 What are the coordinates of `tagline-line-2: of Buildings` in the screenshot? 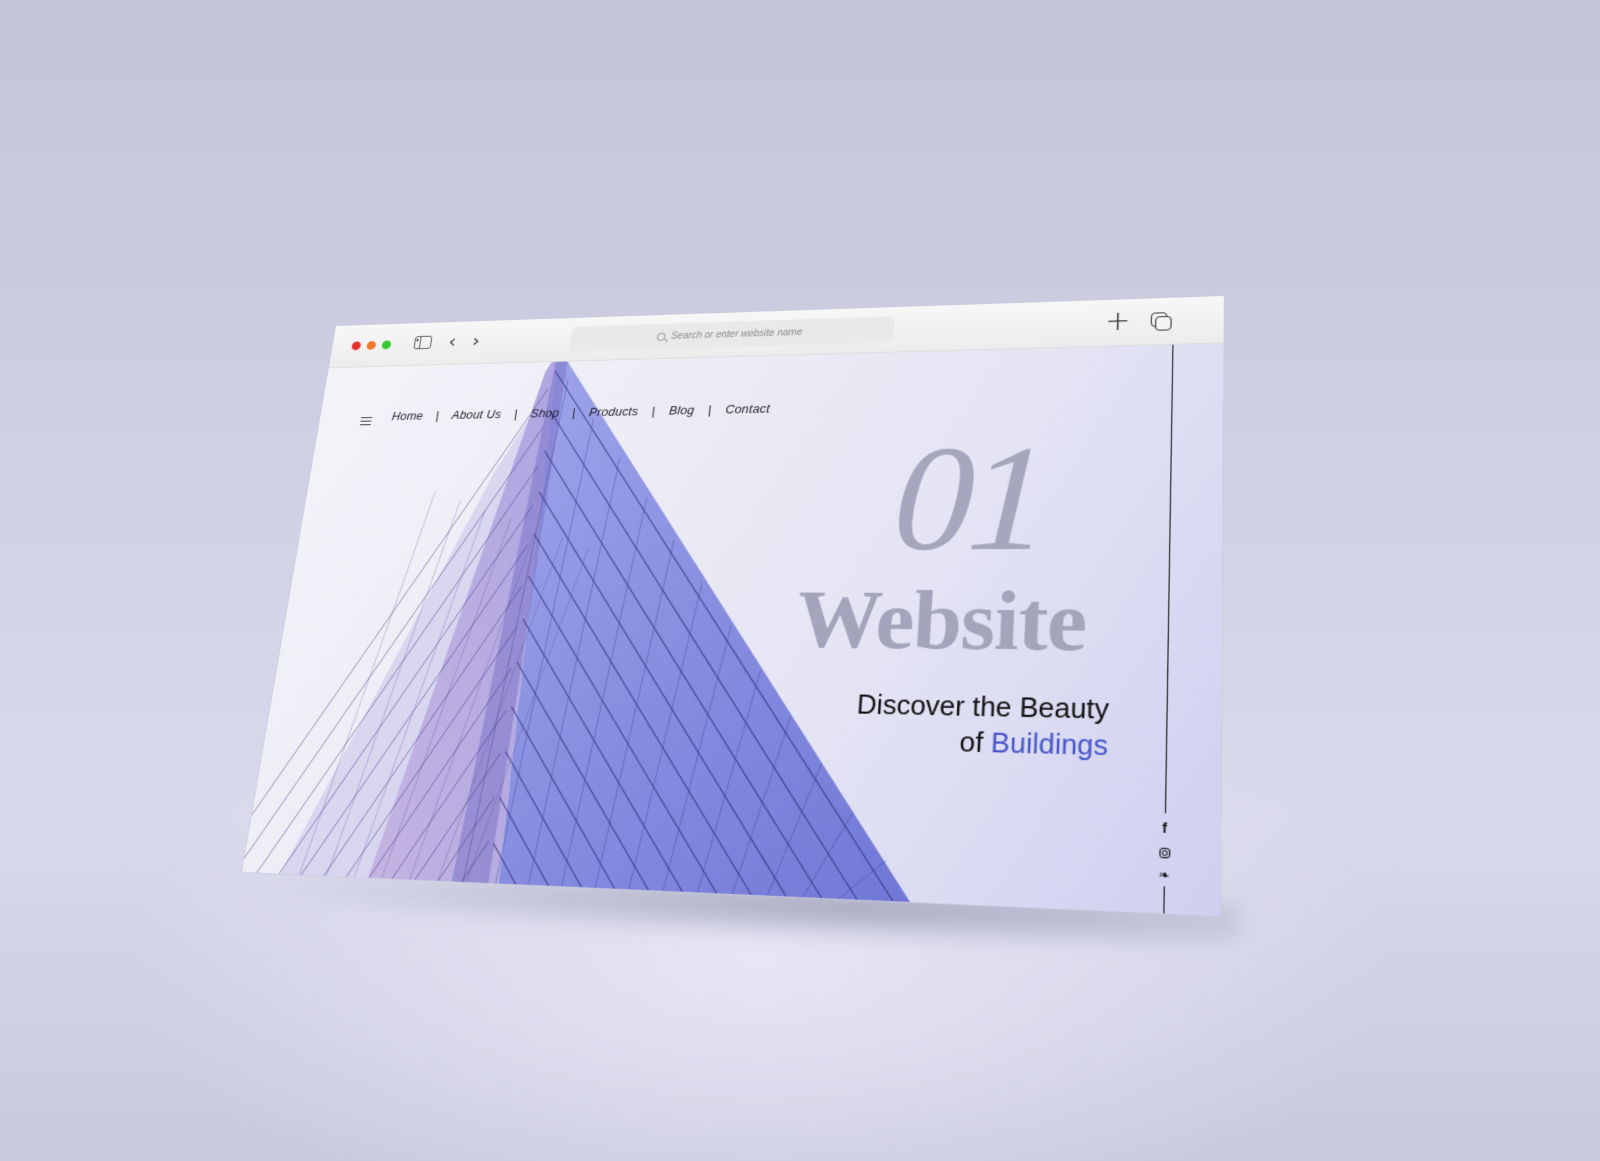 It's located at (981, 744).